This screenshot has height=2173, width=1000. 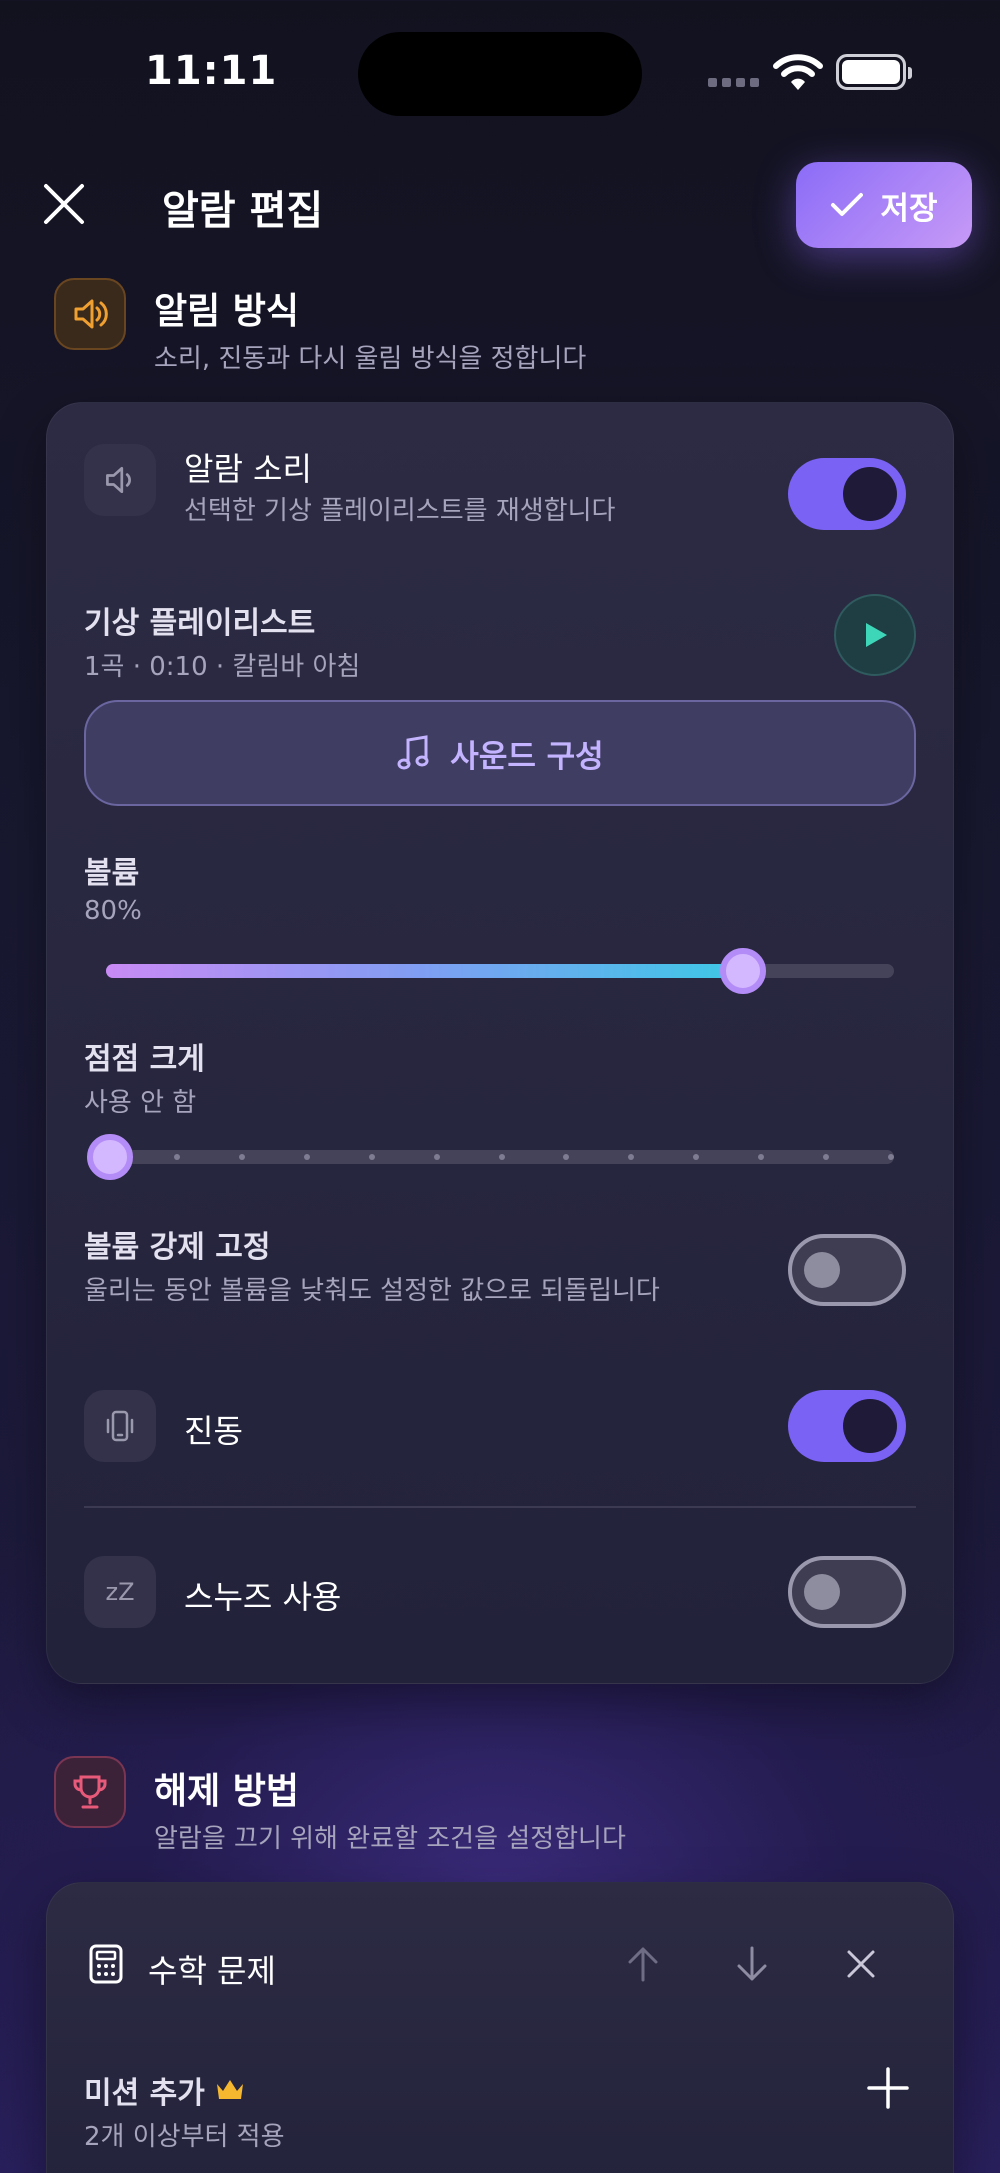 I want to click on gradual-value: 사용 안 함, so click(x=140, y=1103).